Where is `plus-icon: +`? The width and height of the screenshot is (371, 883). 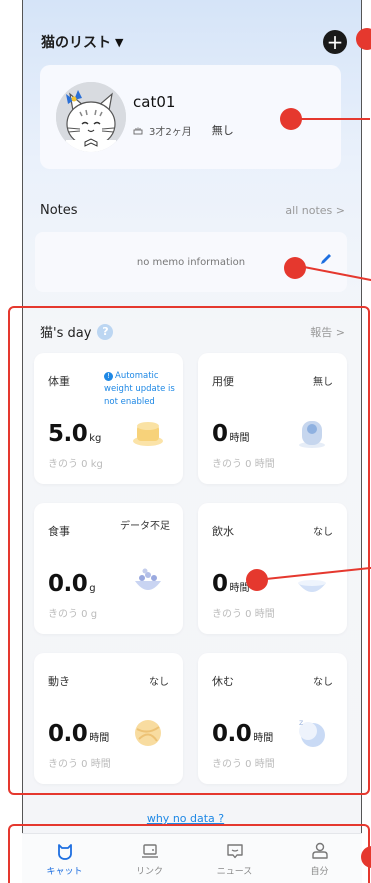
plus-icon: + is located at coordinates (335, 42).